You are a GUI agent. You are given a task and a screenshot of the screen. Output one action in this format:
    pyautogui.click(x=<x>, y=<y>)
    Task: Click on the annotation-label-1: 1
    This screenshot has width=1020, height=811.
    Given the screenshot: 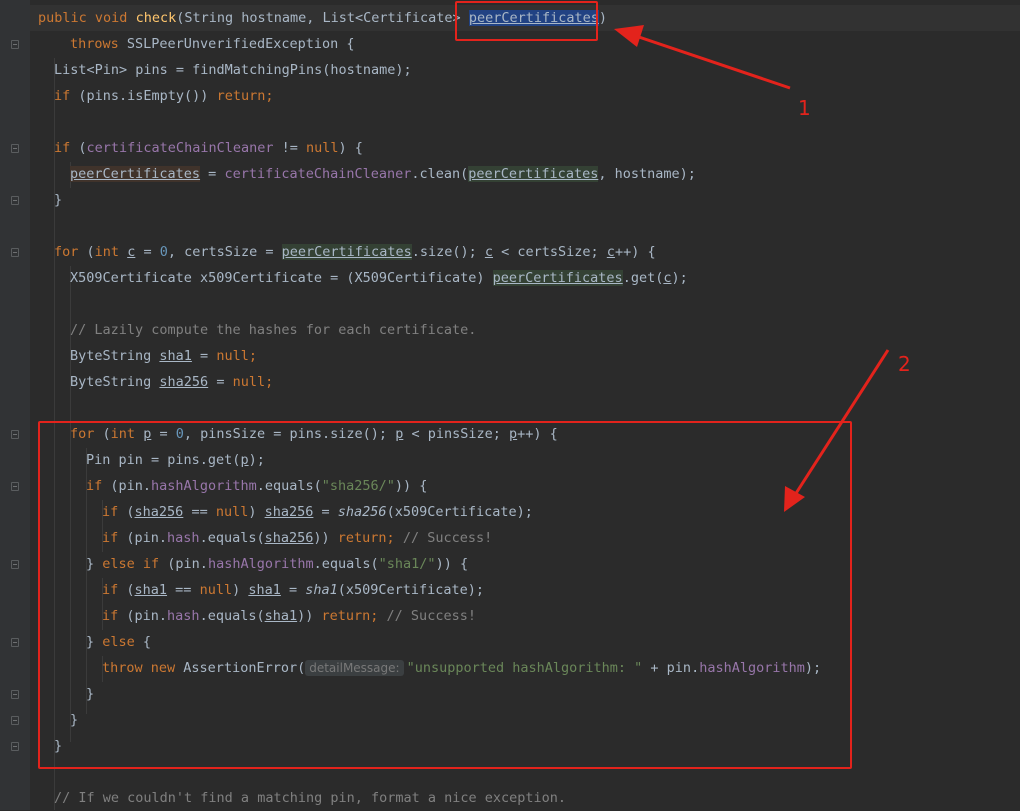 What is the action you would take?
    pyautogui.click(x=804, y=108)
    